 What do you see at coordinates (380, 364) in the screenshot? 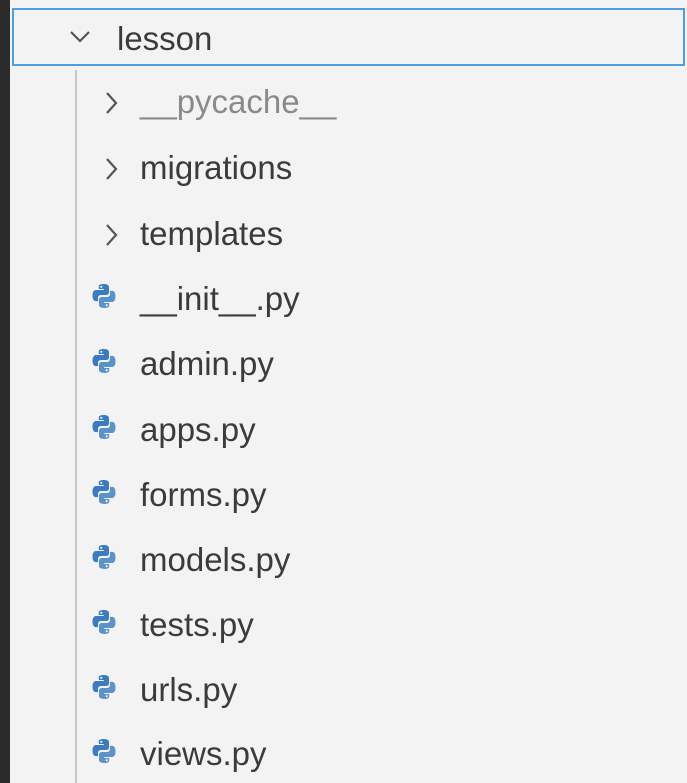
I see `tree-file-item: admin.py` at bounding box center [380, 364].